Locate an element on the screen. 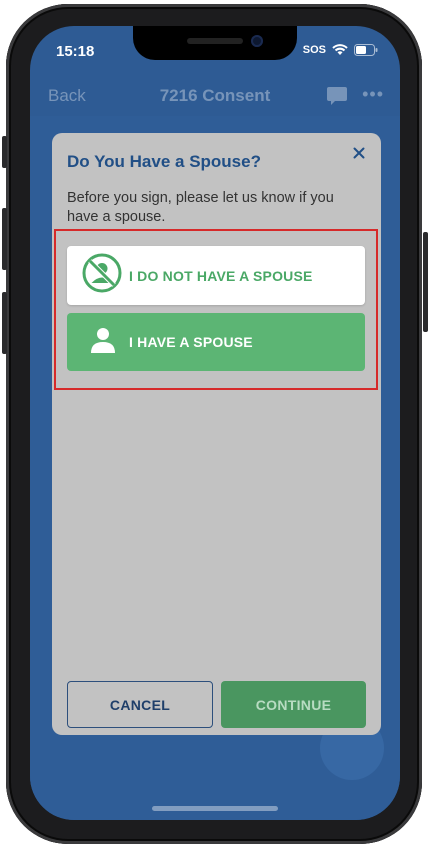  sos-label: SOS is located at coordinates (314, 50).